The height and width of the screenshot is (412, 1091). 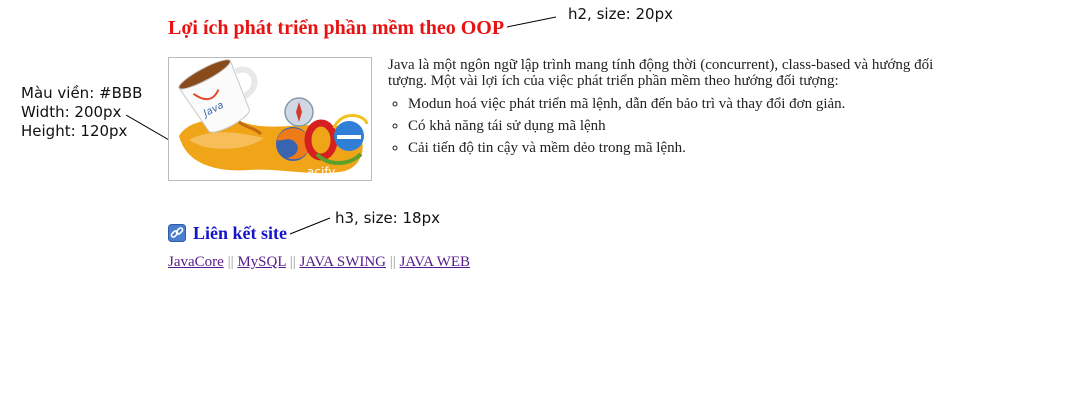 What do you see at coordinates (82, 93) in the screenshot?
I see `image-border-annotation: Màu viền: #BBB` at bounding box center [82, 93].